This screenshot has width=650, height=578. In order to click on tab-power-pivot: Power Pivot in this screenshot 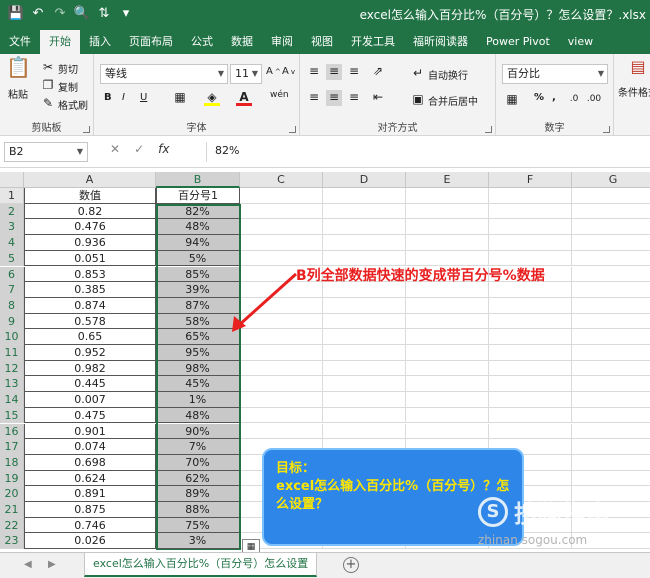, I will do `click(518, 42)`.